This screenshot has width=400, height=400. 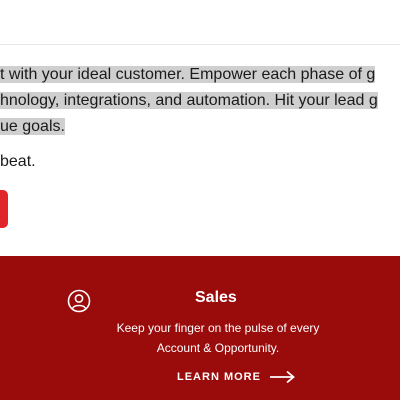 I want to click on arrow-right-icon, so click(x=282, y=377).